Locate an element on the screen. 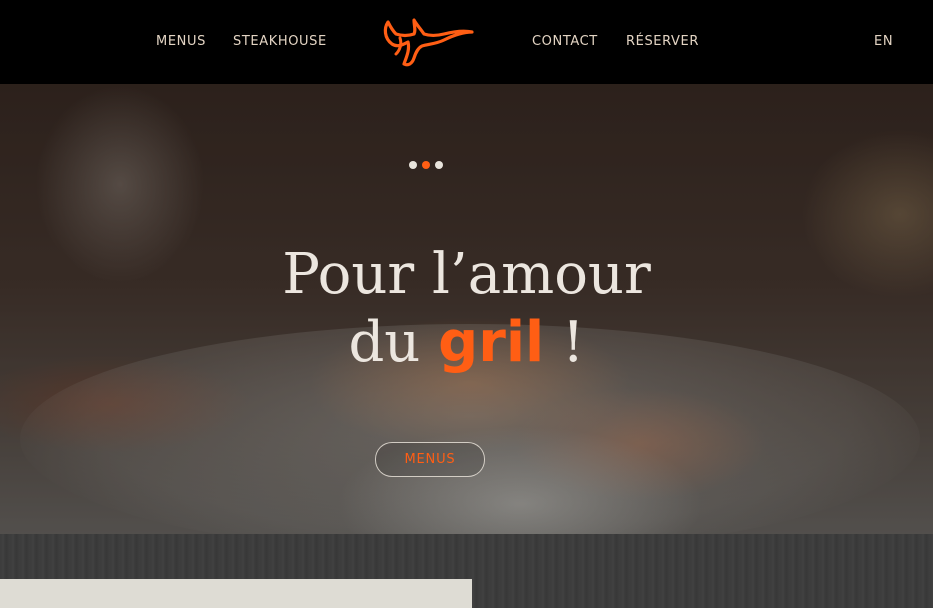 The height and width of the screenshot is (608, 933). nav-link-steakhouse: STEAKHOUSE is located at coordinates (280, 41).